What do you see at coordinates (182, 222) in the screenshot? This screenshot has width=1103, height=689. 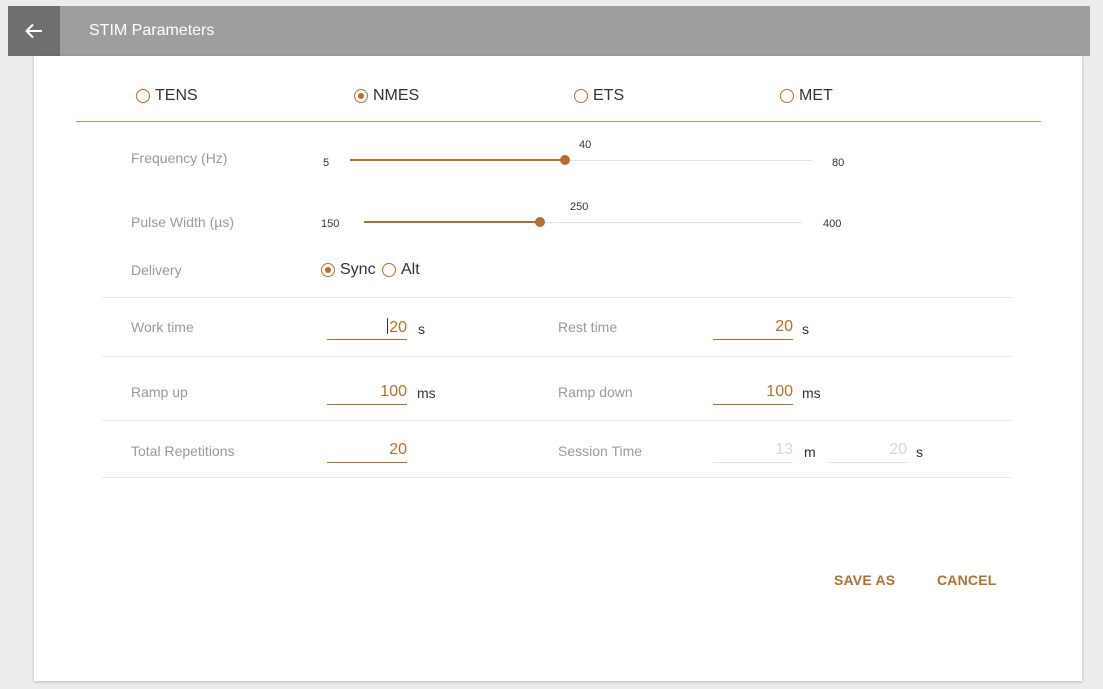 I see `pulse-width-label: Pulse Width (µs)` at bounding box center [182, 222].